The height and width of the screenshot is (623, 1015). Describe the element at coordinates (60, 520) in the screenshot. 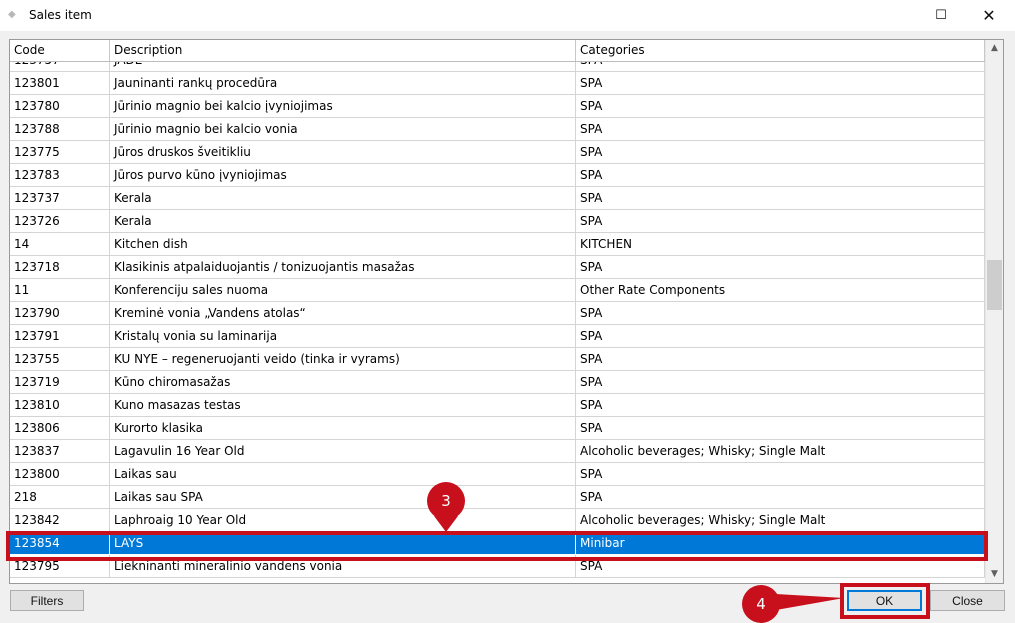

I see `code-cell: 123842` at that location.